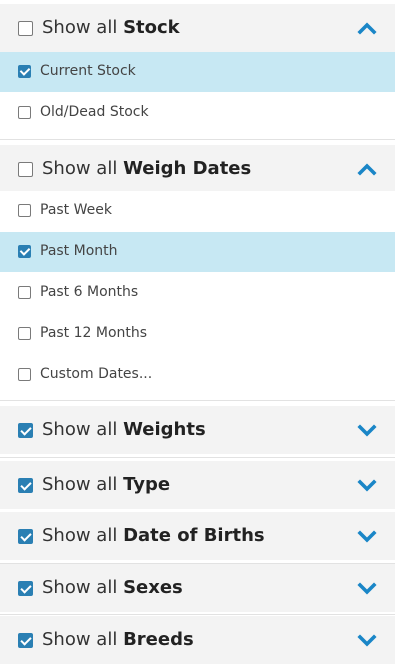 The width and height of the screenshot is (403, 664). Describe the element at coordinates (164, 429) in the screenshot. I see `group-name: Weights` at that location.